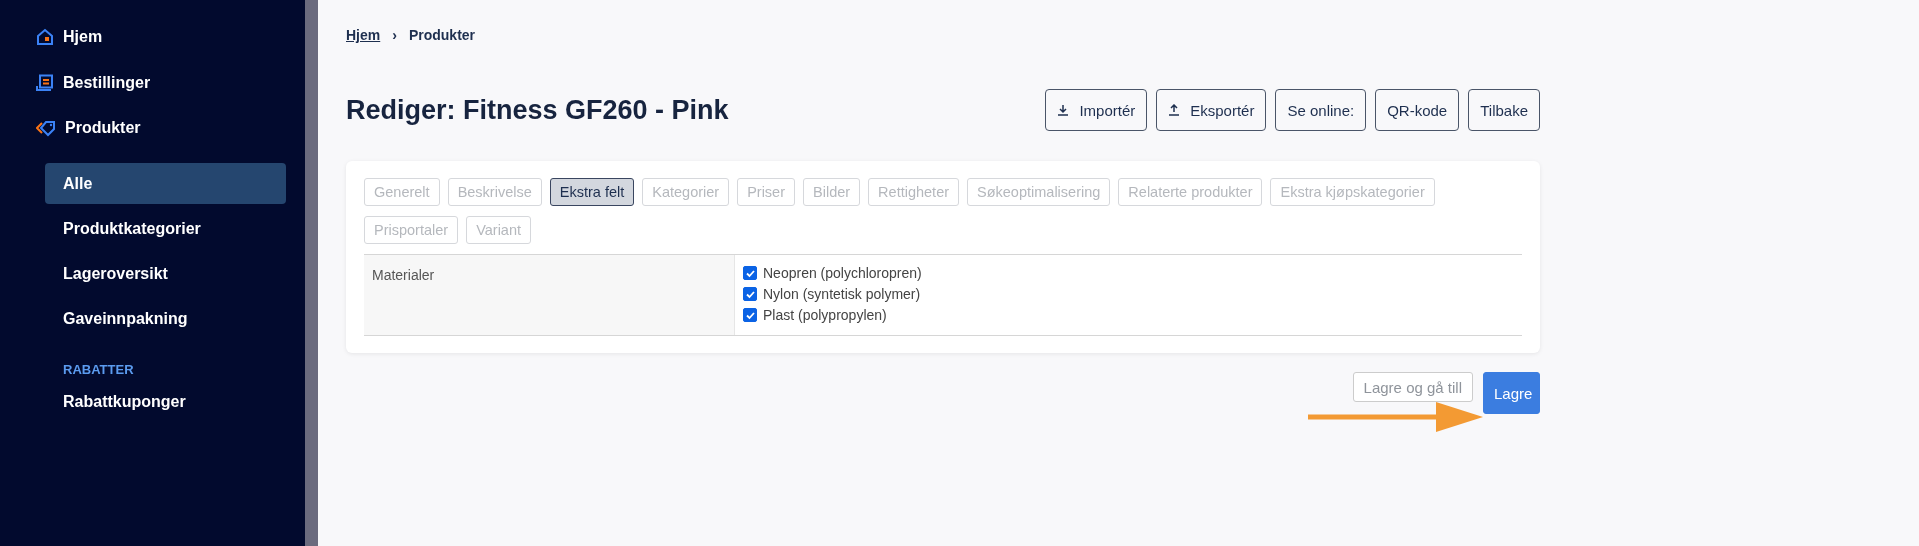 The image size is (1919, 546). I want to click on tab: Ekstra felt, so click(592, 192).